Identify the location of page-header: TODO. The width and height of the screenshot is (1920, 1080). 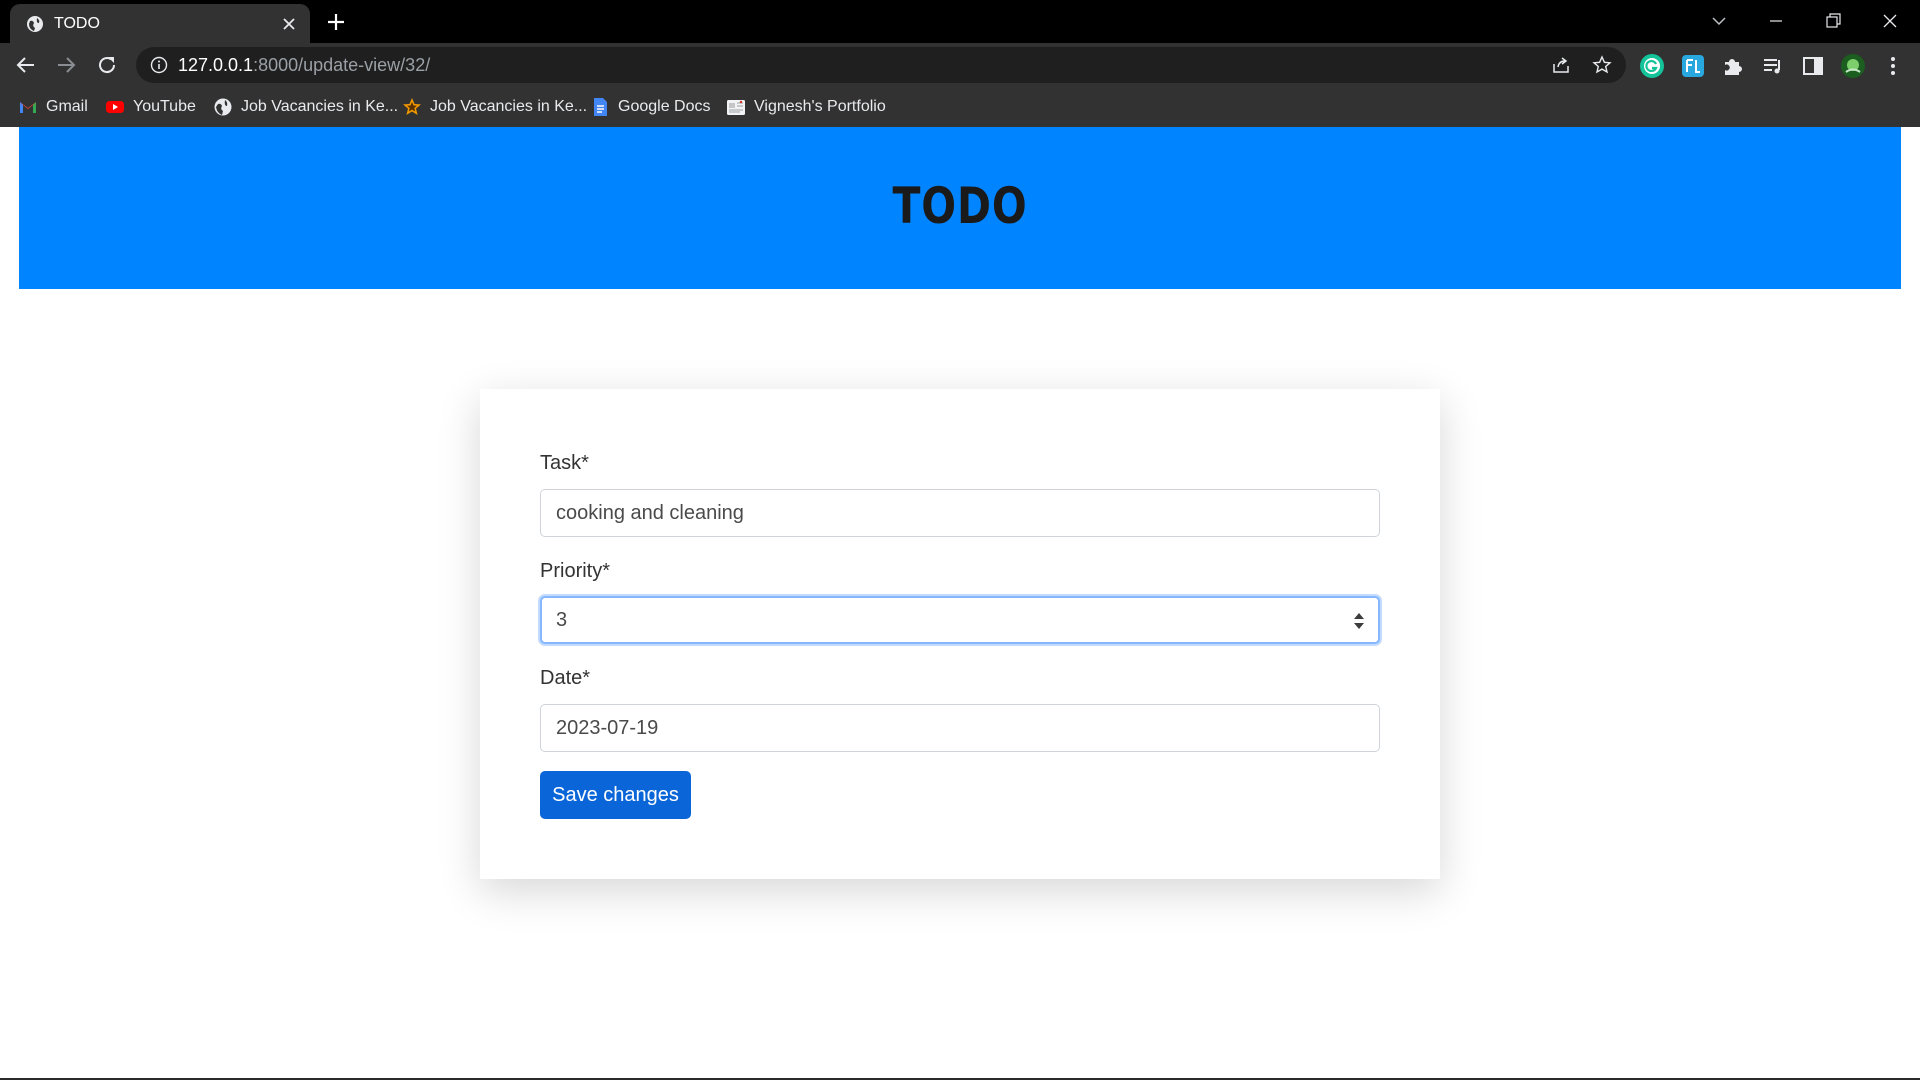
(960, 208).